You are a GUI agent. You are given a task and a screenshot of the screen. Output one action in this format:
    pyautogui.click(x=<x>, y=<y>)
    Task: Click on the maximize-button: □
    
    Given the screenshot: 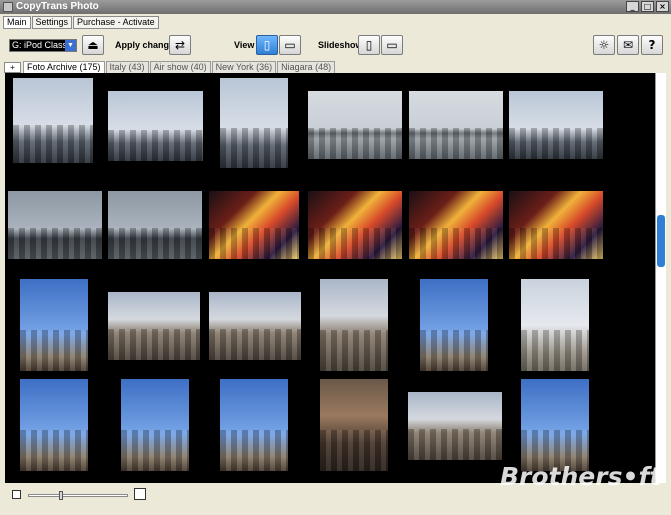 What is the action you would take?
    pyautogui.click(x=647, y=6)
    